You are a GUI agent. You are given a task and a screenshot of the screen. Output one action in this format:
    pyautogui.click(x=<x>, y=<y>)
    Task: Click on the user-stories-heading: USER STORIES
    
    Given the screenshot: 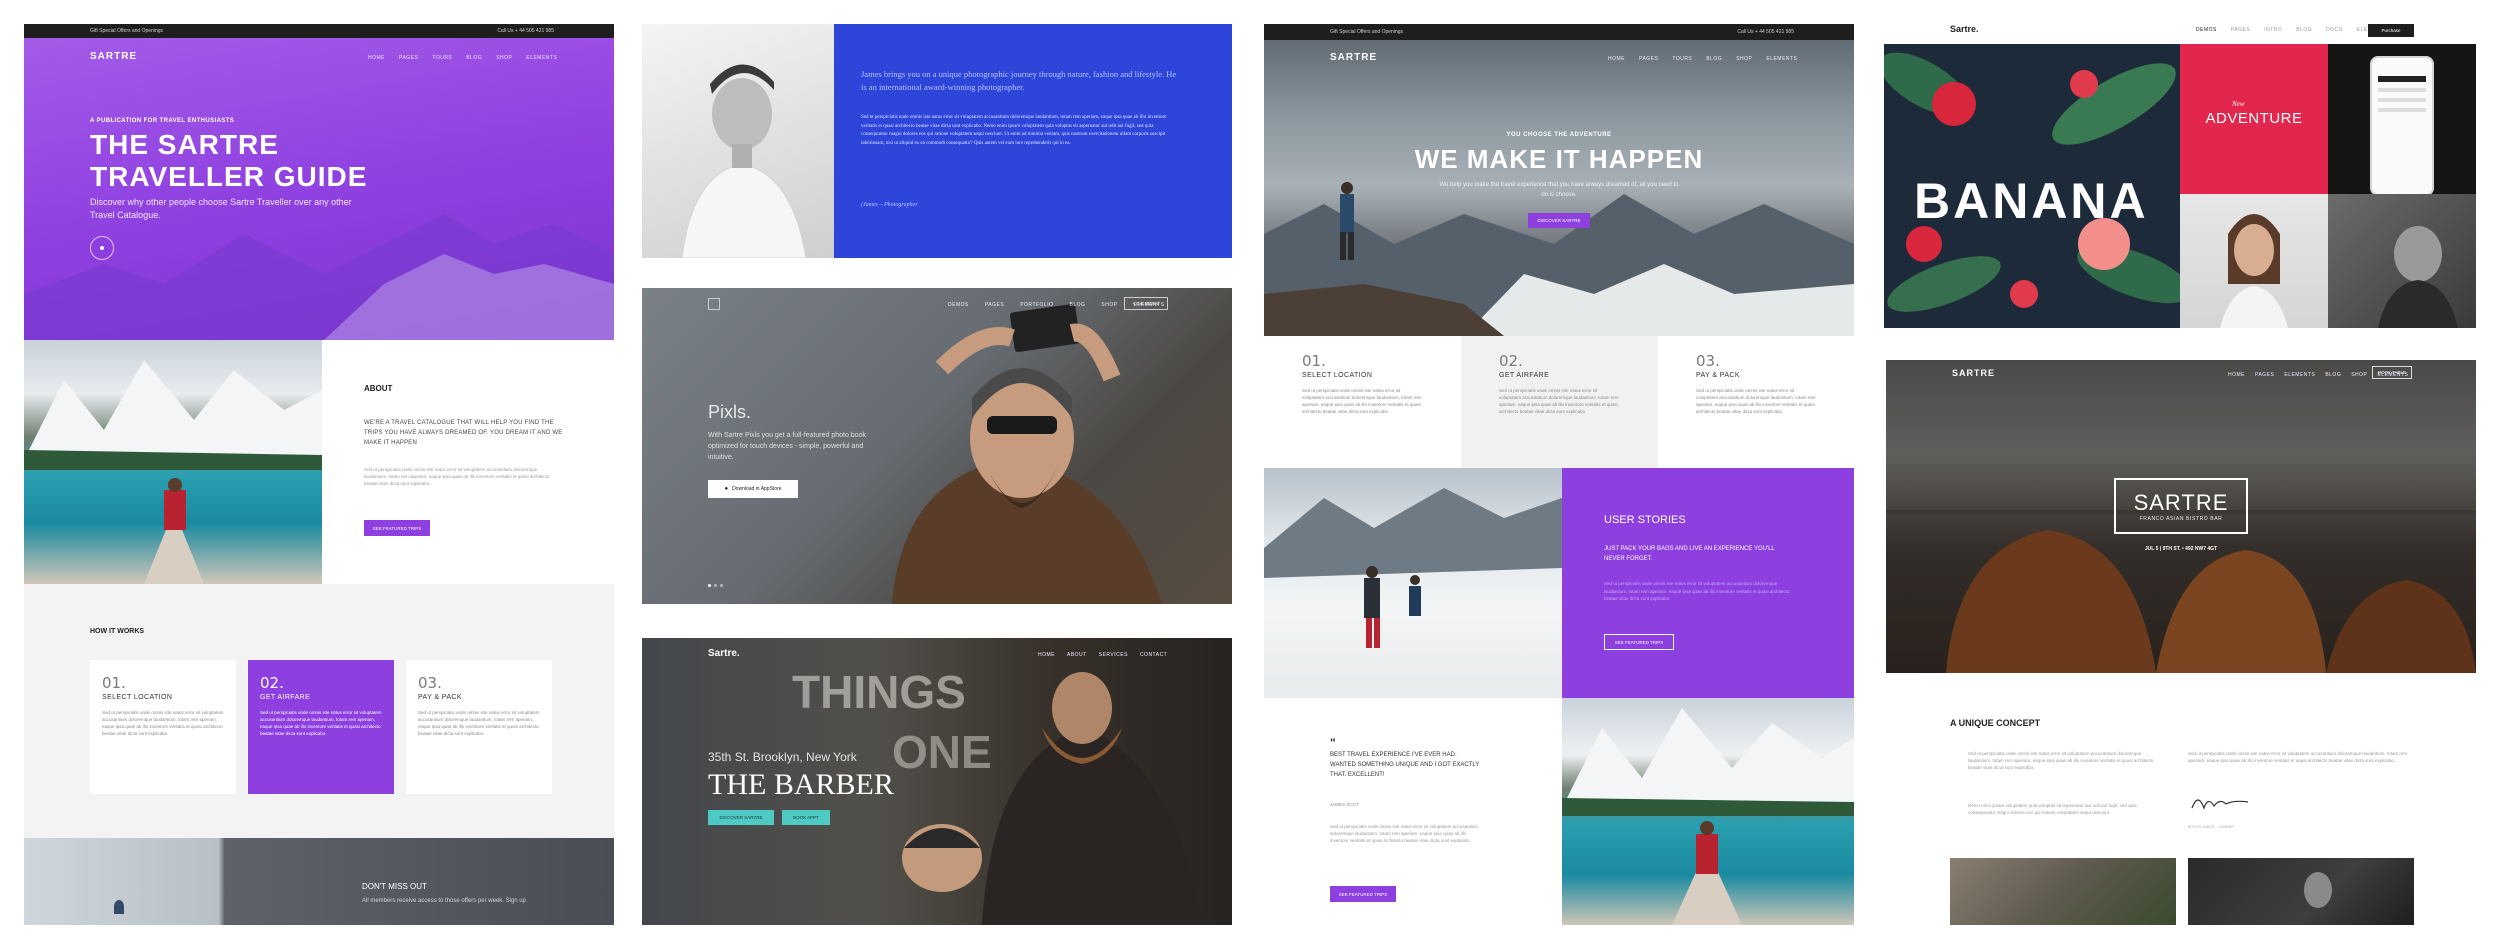 What is the action you would take?
    pyautogui.click(x=1645, y=520)
    